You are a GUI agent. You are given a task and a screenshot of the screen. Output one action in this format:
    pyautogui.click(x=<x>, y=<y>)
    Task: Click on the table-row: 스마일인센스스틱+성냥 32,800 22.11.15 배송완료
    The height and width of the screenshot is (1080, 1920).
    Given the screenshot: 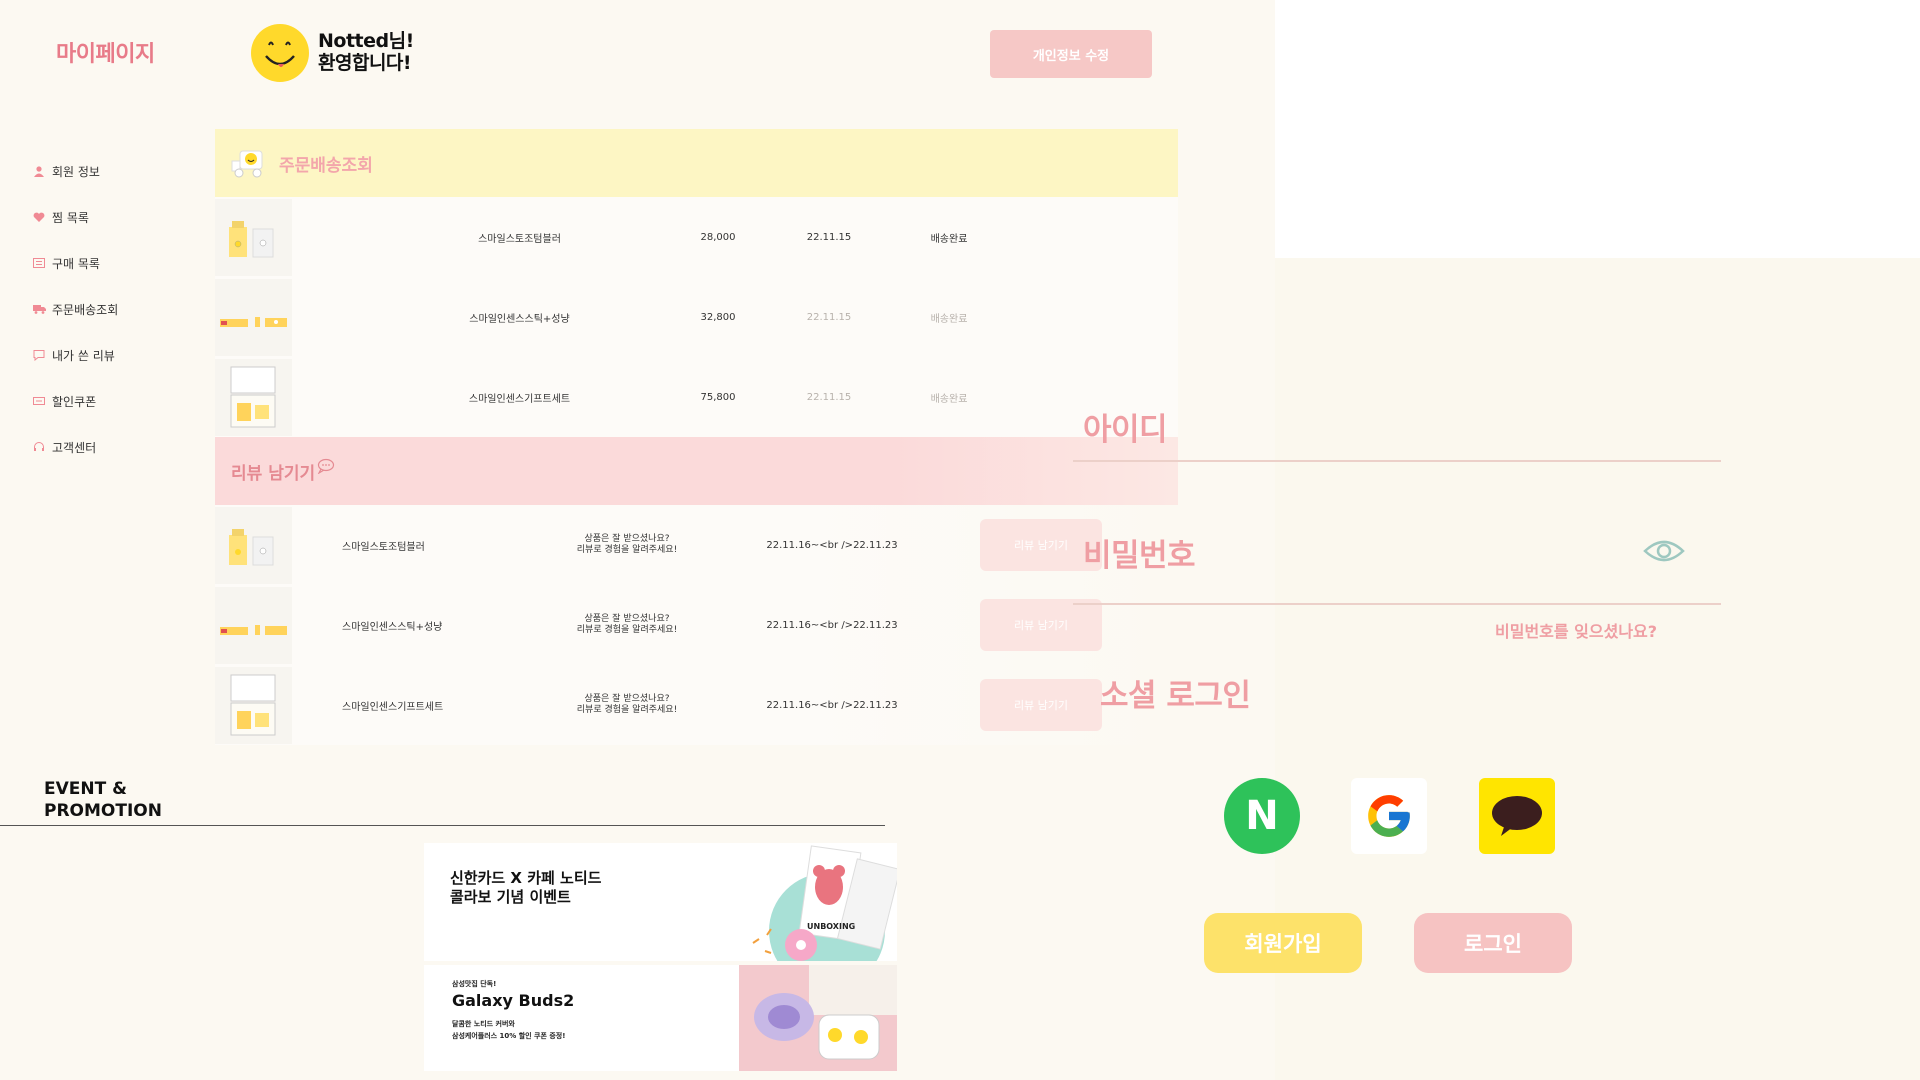 What is the action you would take?
    pyautogui.click(x=696, y=317)
    